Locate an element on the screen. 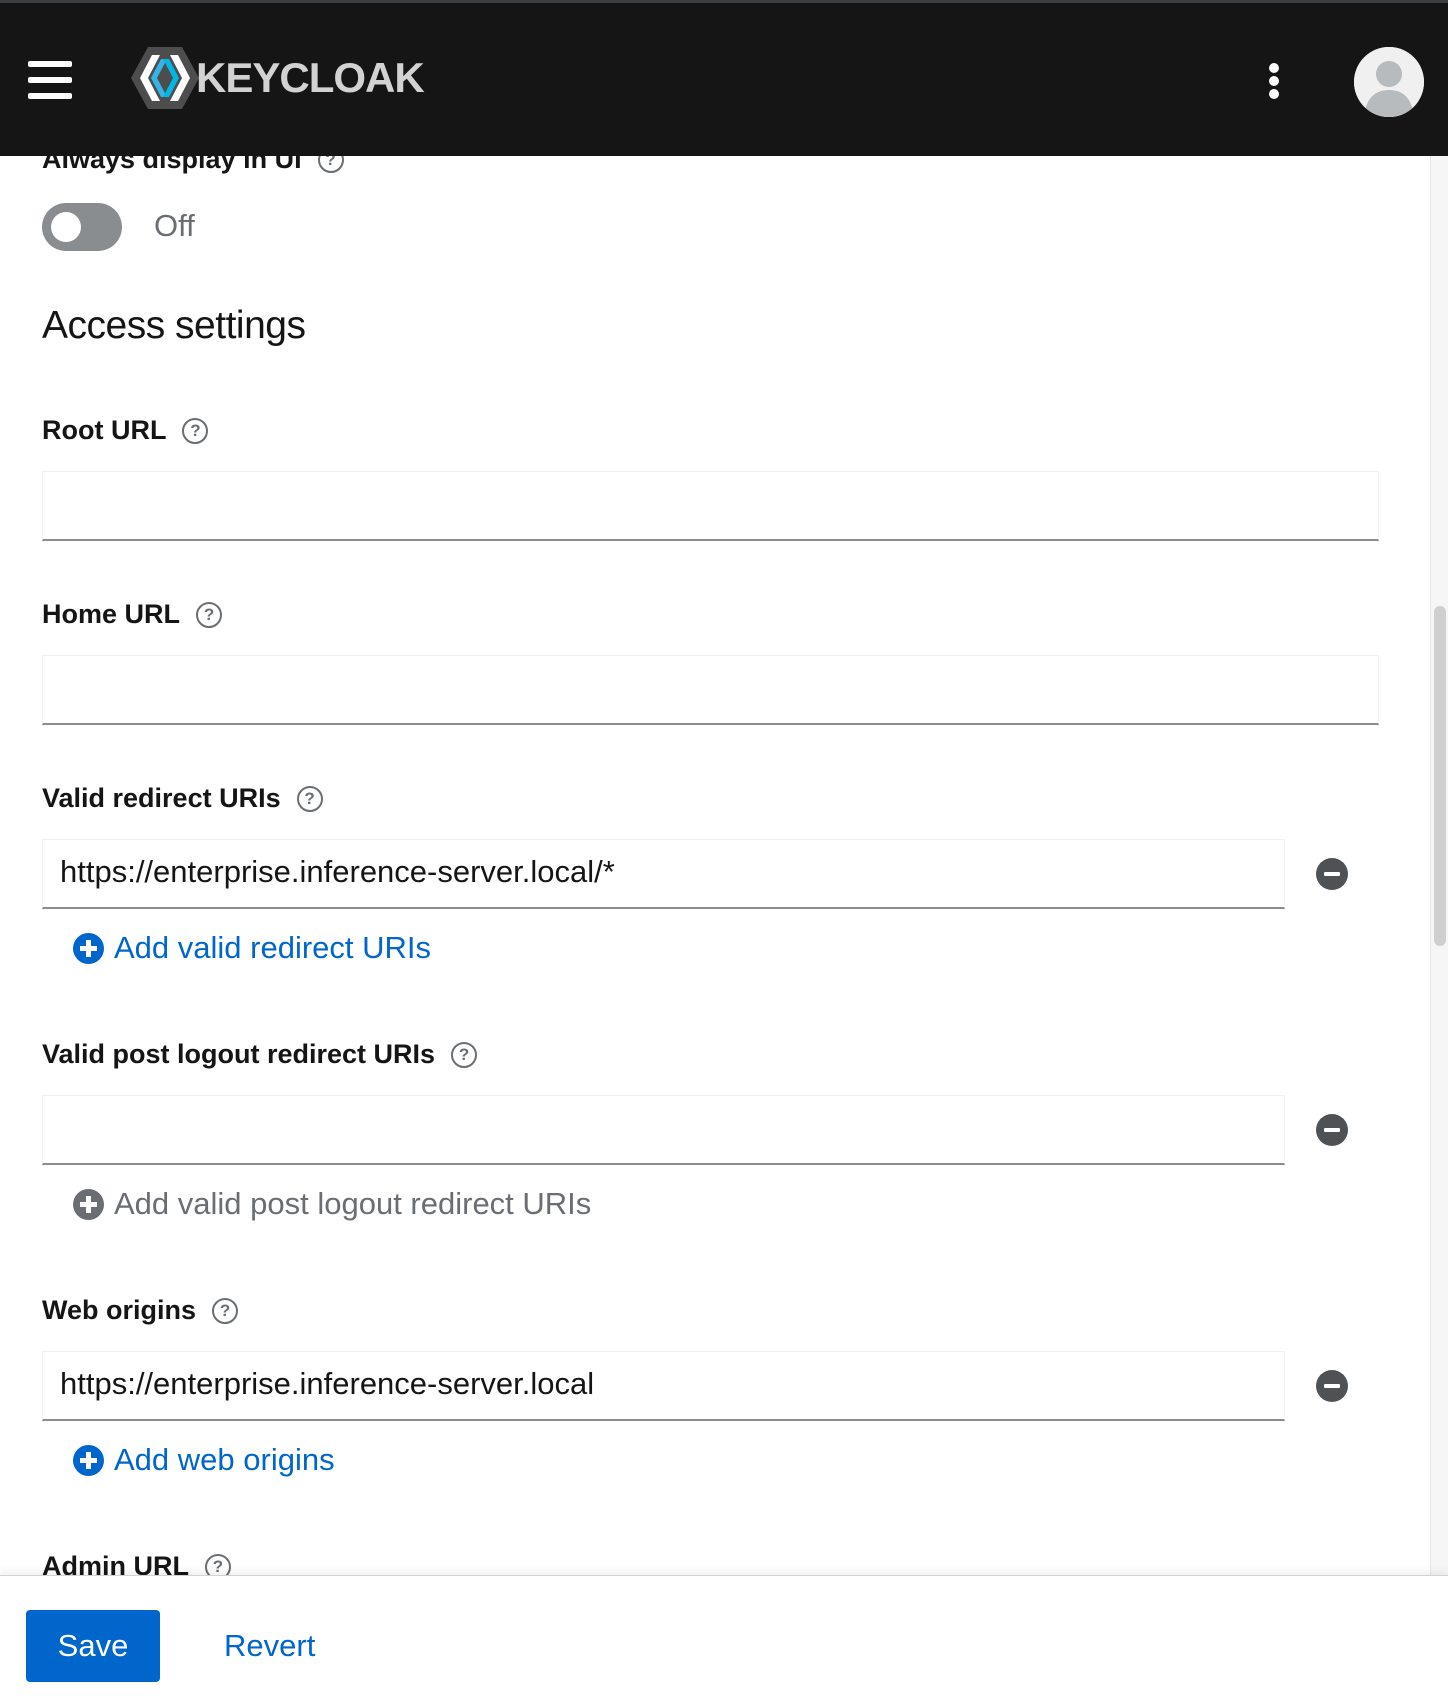 The height and width of the screenshot is (1696, 1448). home-url-label-row: Home URL ? is located at coordinates (132, 614).